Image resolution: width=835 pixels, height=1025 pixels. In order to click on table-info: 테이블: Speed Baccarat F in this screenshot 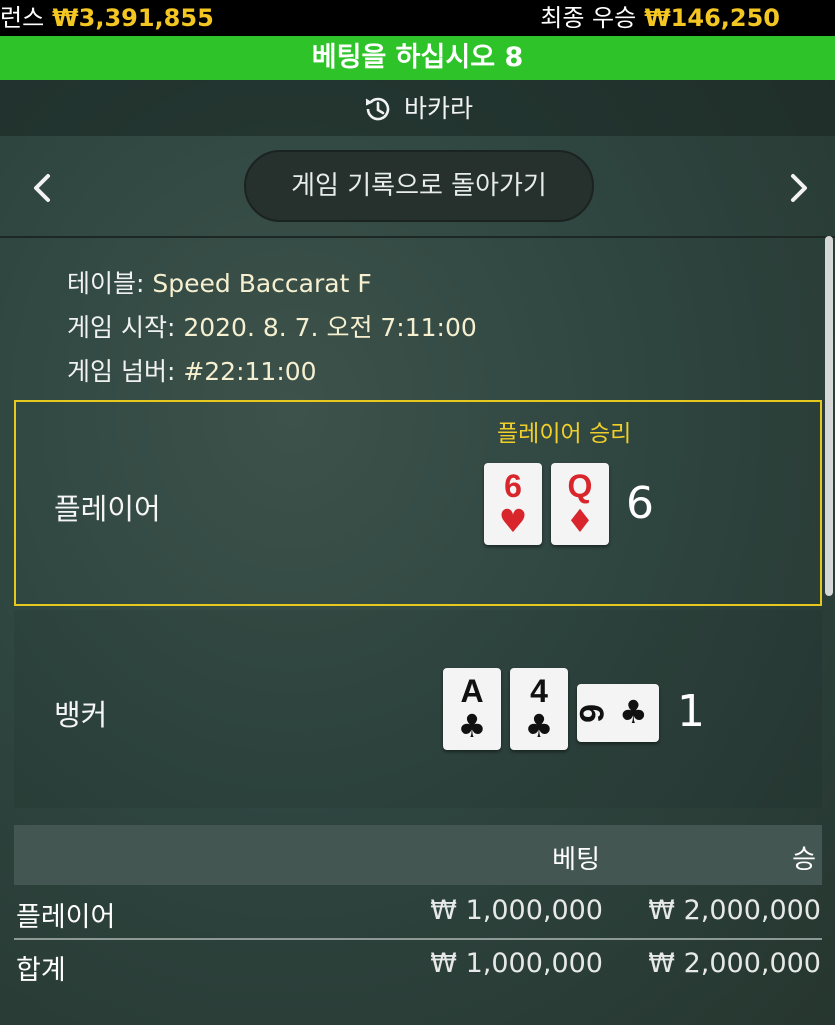, I will do `click(219, 282)`.